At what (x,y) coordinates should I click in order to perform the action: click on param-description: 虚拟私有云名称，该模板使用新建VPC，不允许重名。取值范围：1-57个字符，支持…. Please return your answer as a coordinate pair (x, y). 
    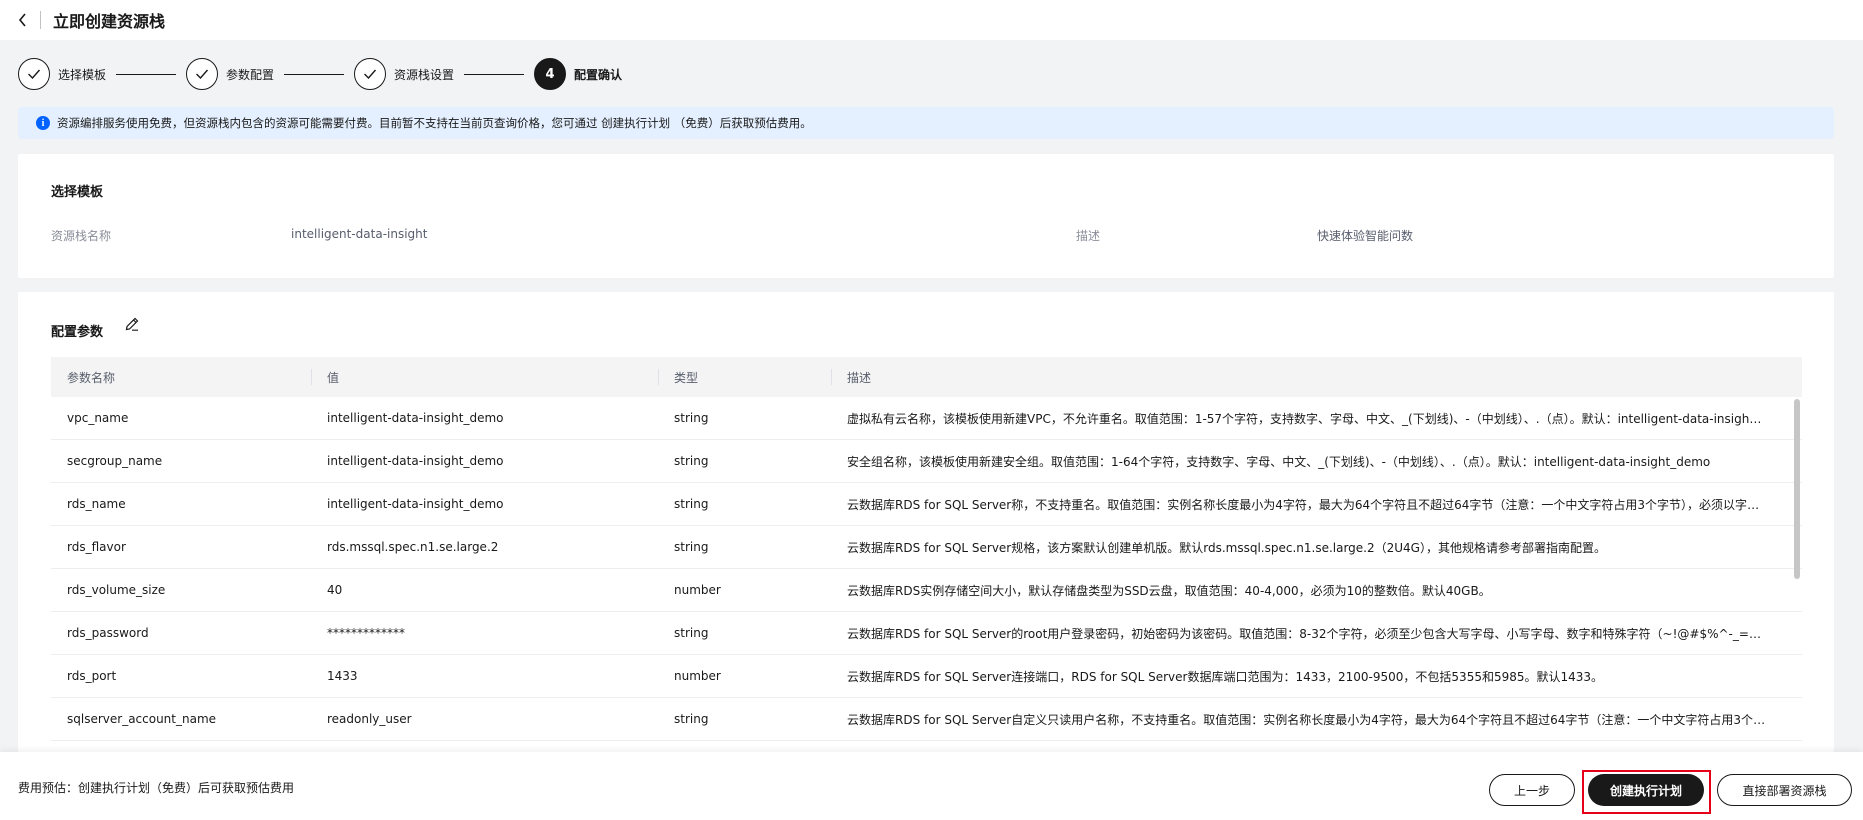
    Looking at the image, I should click on (1313, 418).